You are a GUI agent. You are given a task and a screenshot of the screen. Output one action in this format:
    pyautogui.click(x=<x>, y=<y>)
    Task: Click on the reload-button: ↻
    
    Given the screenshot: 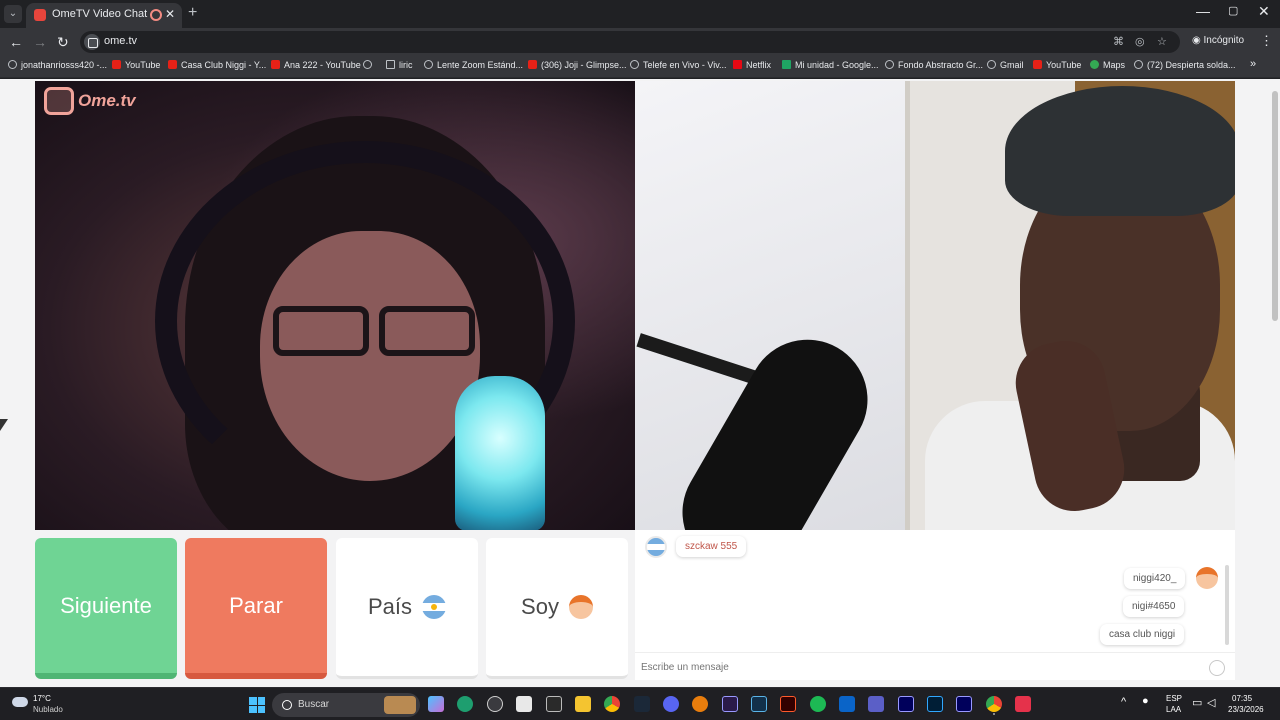 What is the action you would take?
    pyautogui.click(x=63, y=42)
    